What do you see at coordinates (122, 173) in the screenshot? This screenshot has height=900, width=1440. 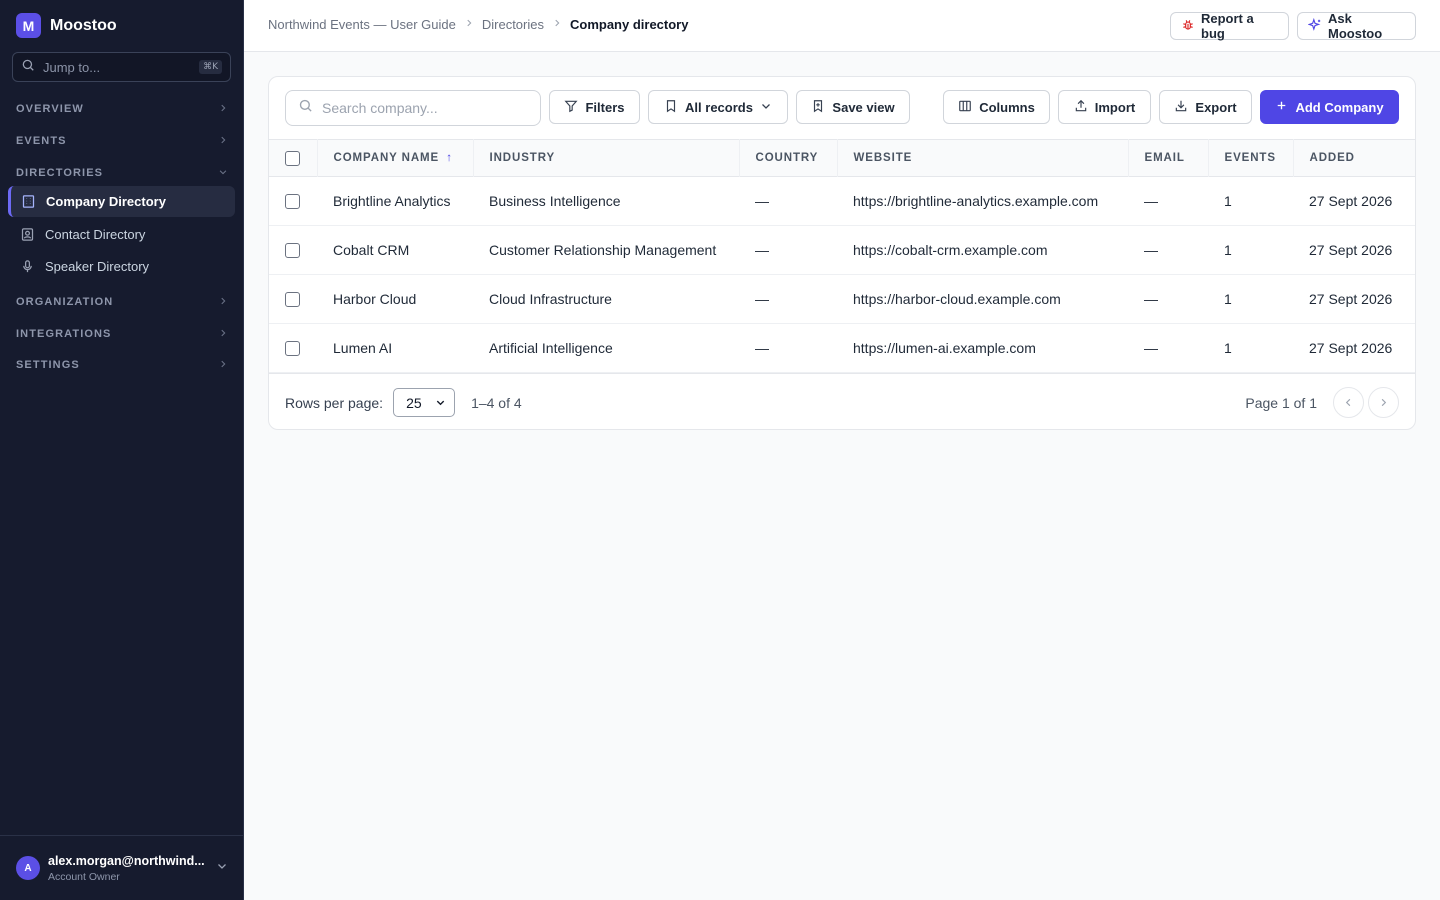 I see `nav-section-directories: DIRECTORIES` at bounding box center [122, 173].